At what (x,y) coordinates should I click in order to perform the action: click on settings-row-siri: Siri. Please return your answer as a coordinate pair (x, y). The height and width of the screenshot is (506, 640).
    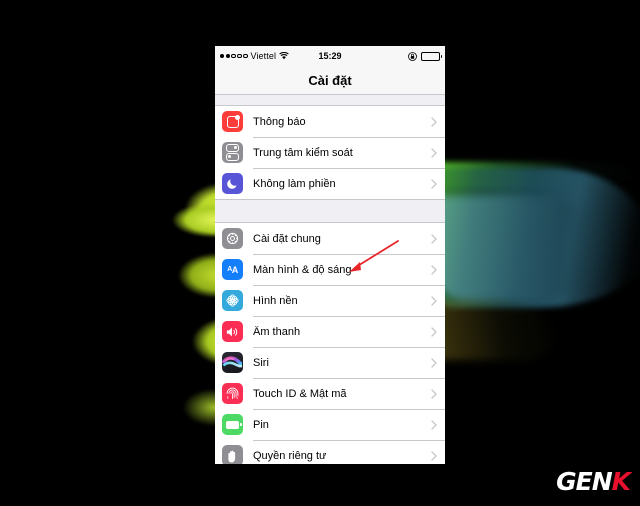
    Looking at the image, I should click on (330, 362).